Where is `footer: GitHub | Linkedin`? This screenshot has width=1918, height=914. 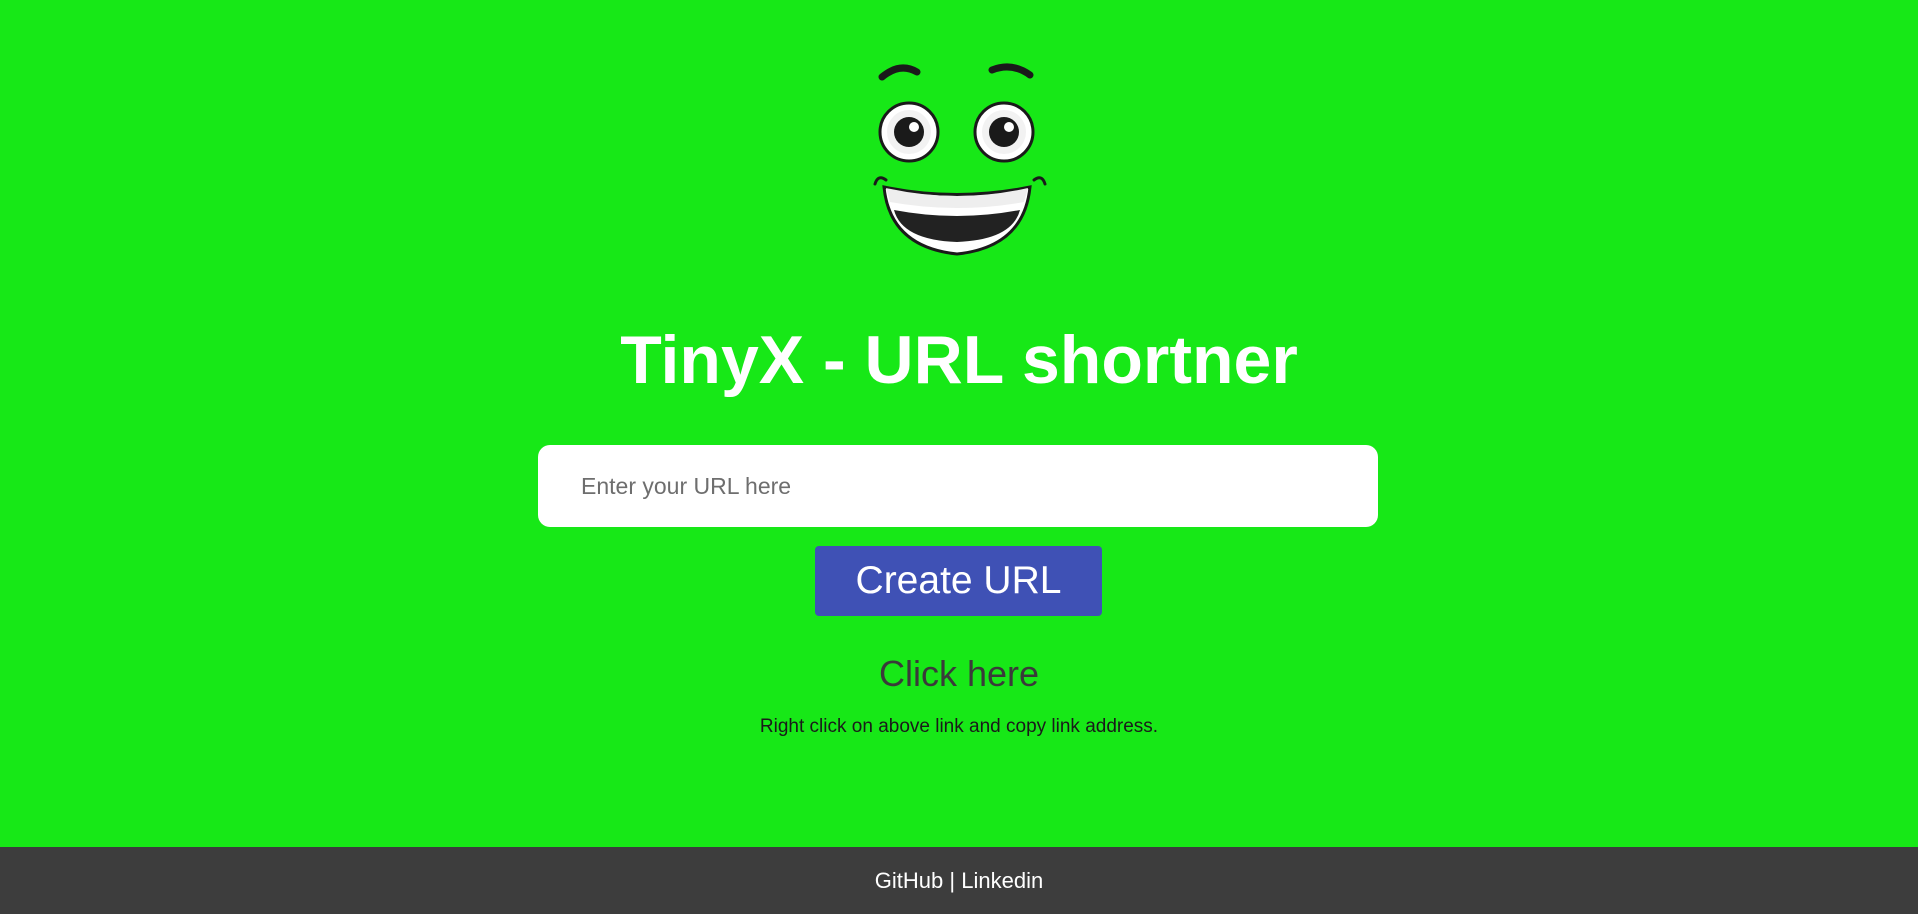 footer: GitHub | Linkedin is located at coordinates (959, 880).